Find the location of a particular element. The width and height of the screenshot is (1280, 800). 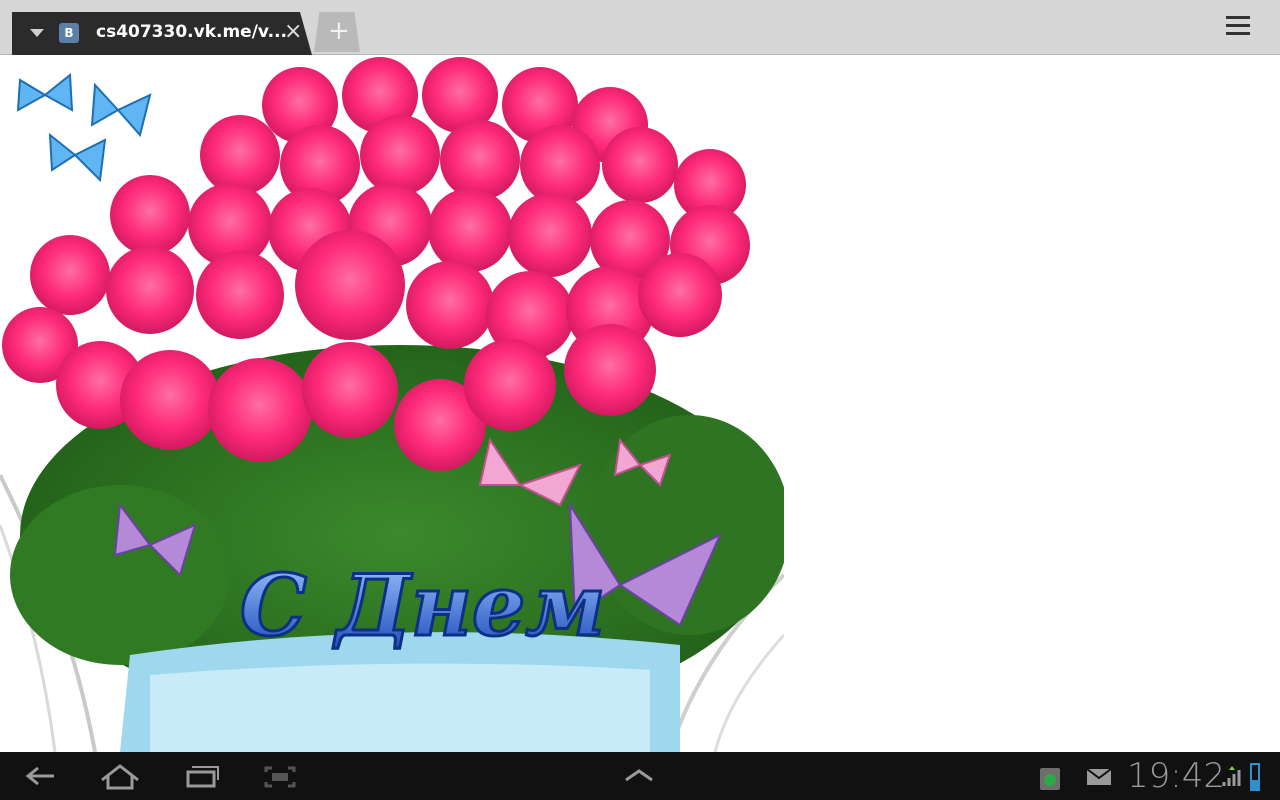

screenshot-icon is located at coordinates (280, 777).